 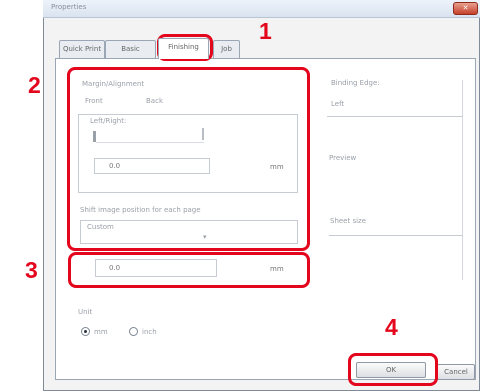 What do you see at coordinates (130, 49) in the screenshot?
I see `tab-basic: Basic` at bounding box center [130, 49].